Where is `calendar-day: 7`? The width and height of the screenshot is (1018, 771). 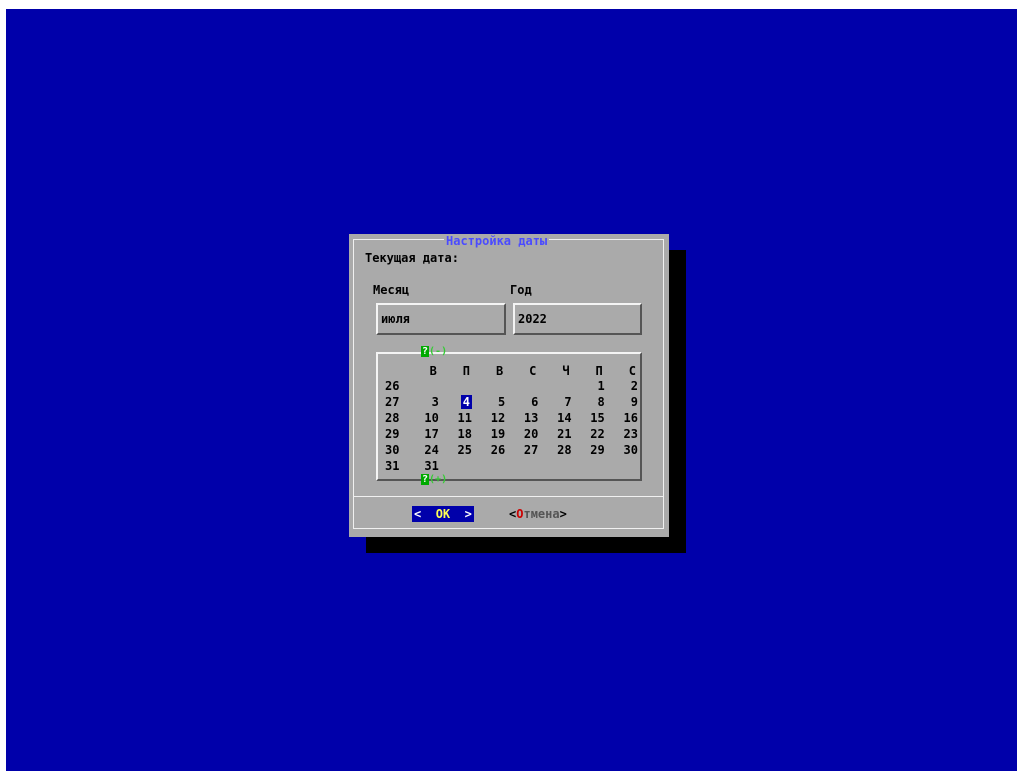 calendar-day: 7 is located at coordinates (556, 402).